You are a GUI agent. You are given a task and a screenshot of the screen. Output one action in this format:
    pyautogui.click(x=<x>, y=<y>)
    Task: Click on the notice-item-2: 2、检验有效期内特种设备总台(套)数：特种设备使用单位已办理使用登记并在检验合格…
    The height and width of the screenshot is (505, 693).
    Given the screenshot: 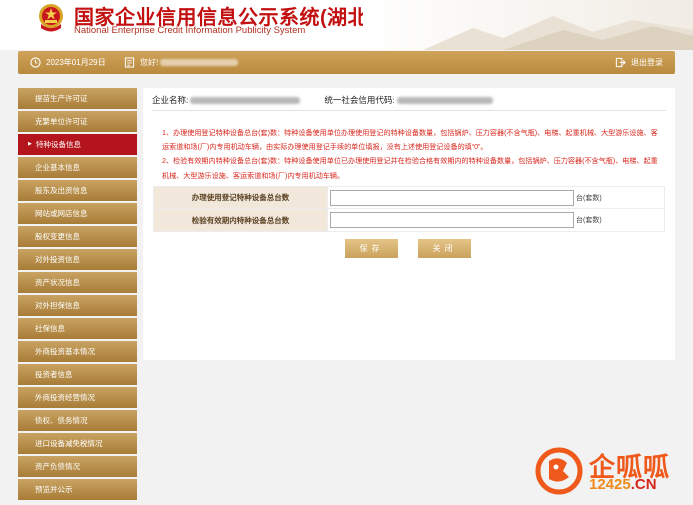 What is the action you would take?
    pyautogui.click(x=410, y=168)
    